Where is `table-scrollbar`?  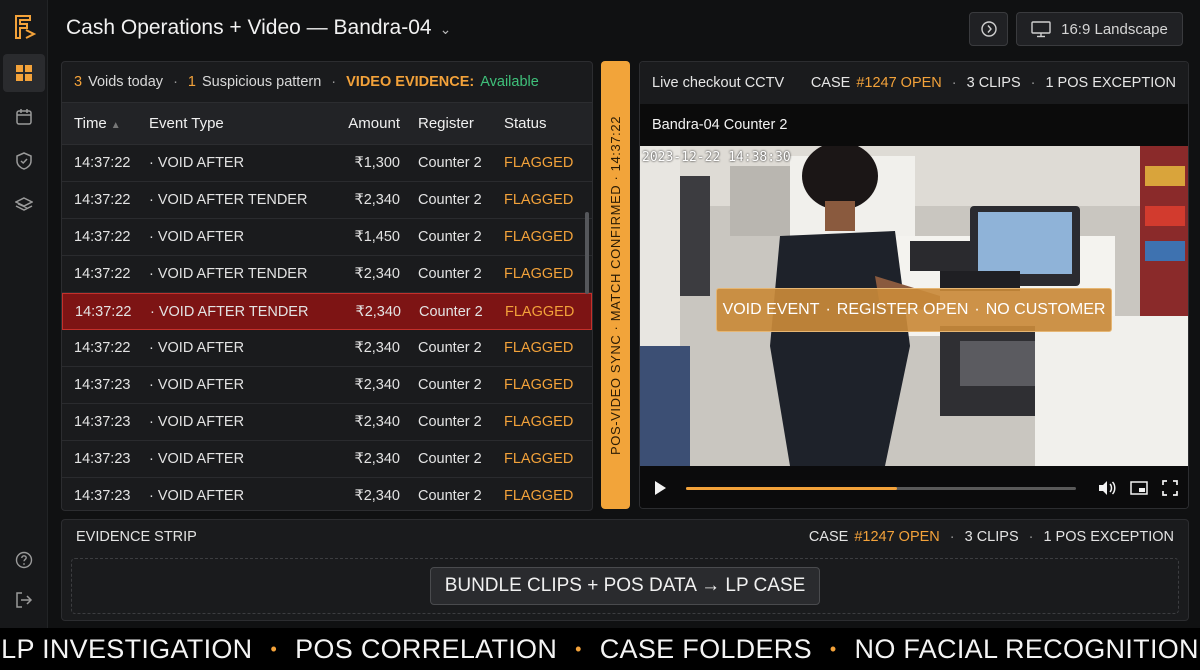
table-scrollbar is located at coordinates (587, 253).